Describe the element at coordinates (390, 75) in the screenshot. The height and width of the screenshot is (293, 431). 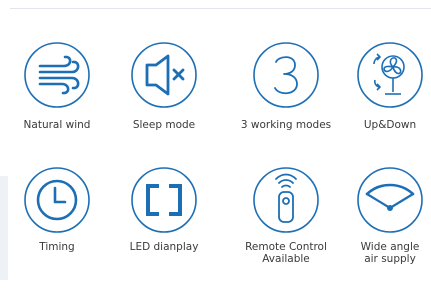
I see `rotating-fan-icon` at that location.